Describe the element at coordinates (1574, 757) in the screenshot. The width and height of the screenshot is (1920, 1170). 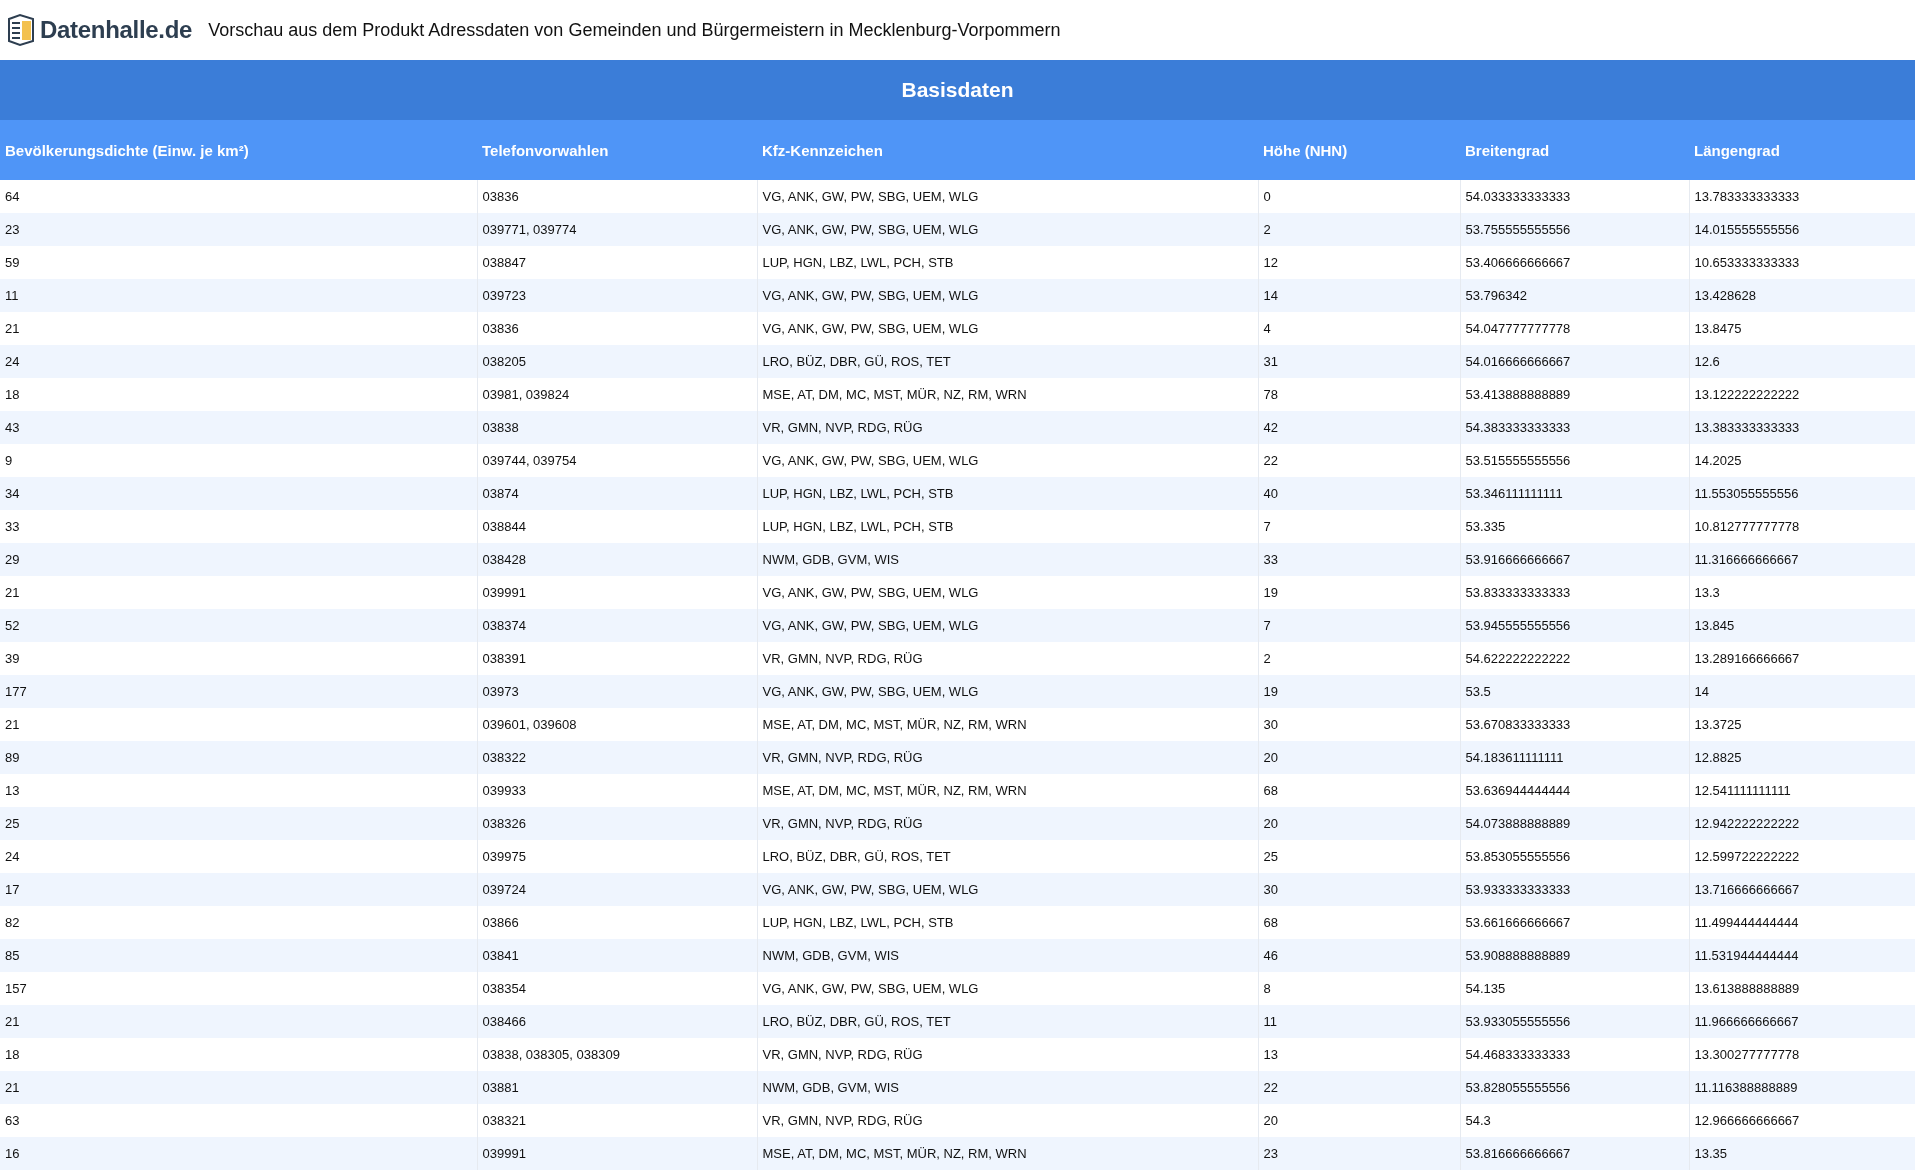
I see `table-cell: 54.183611111111` at that location.